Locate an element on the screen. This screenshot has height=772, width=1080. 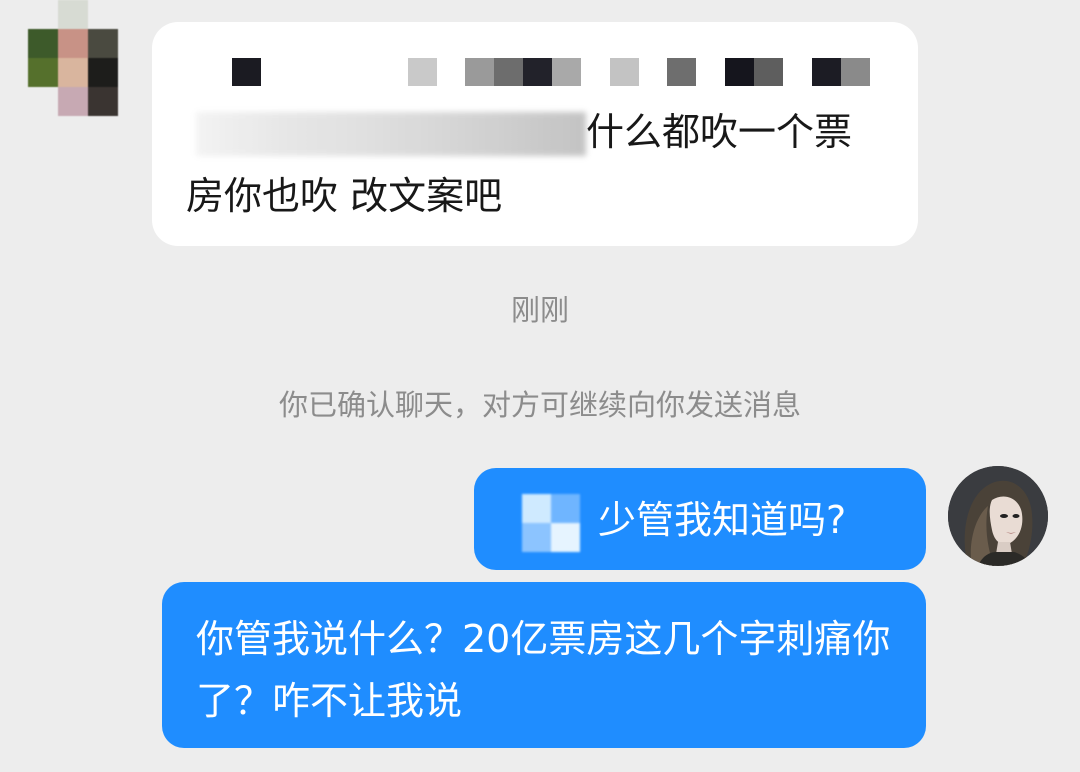
blurred-text-prefix is located at coordinates (391, 134).